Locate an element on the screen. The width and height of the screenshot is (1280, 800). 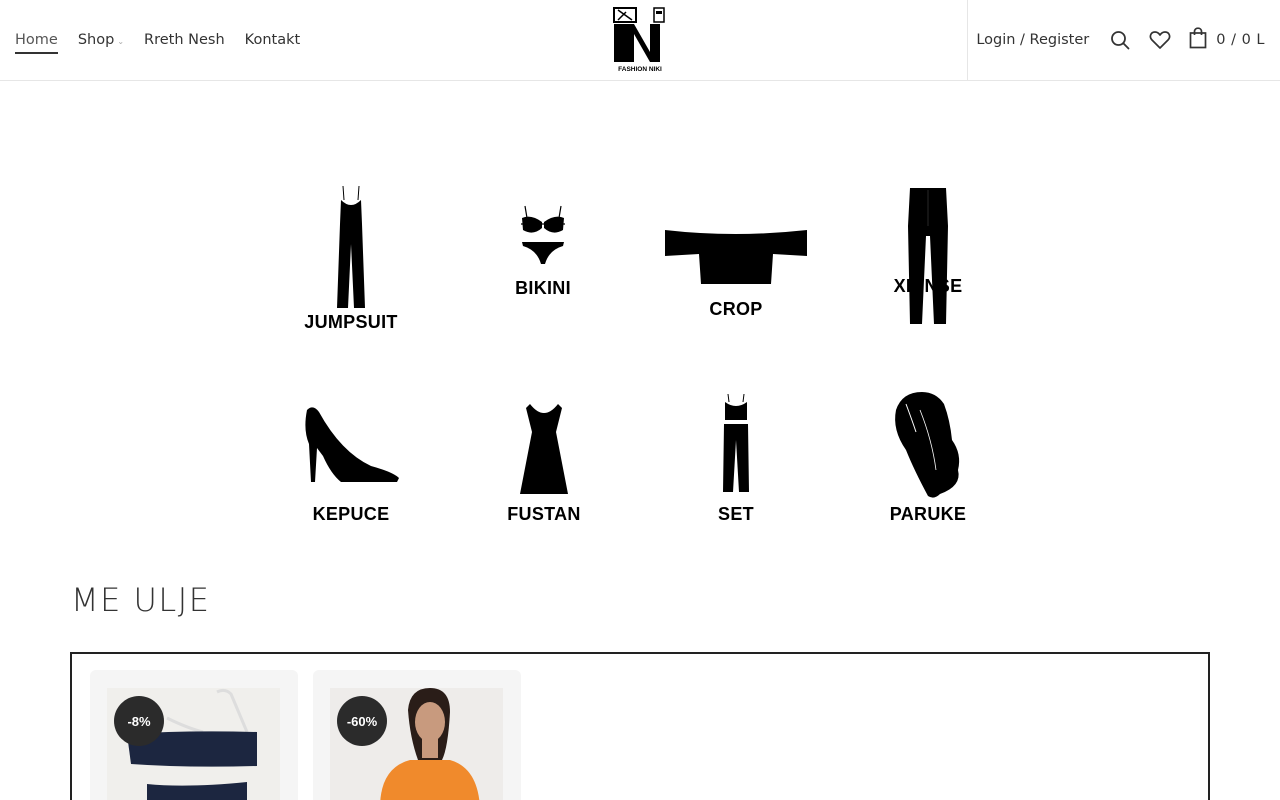
dress-icon is located at coordinates (544, 449).